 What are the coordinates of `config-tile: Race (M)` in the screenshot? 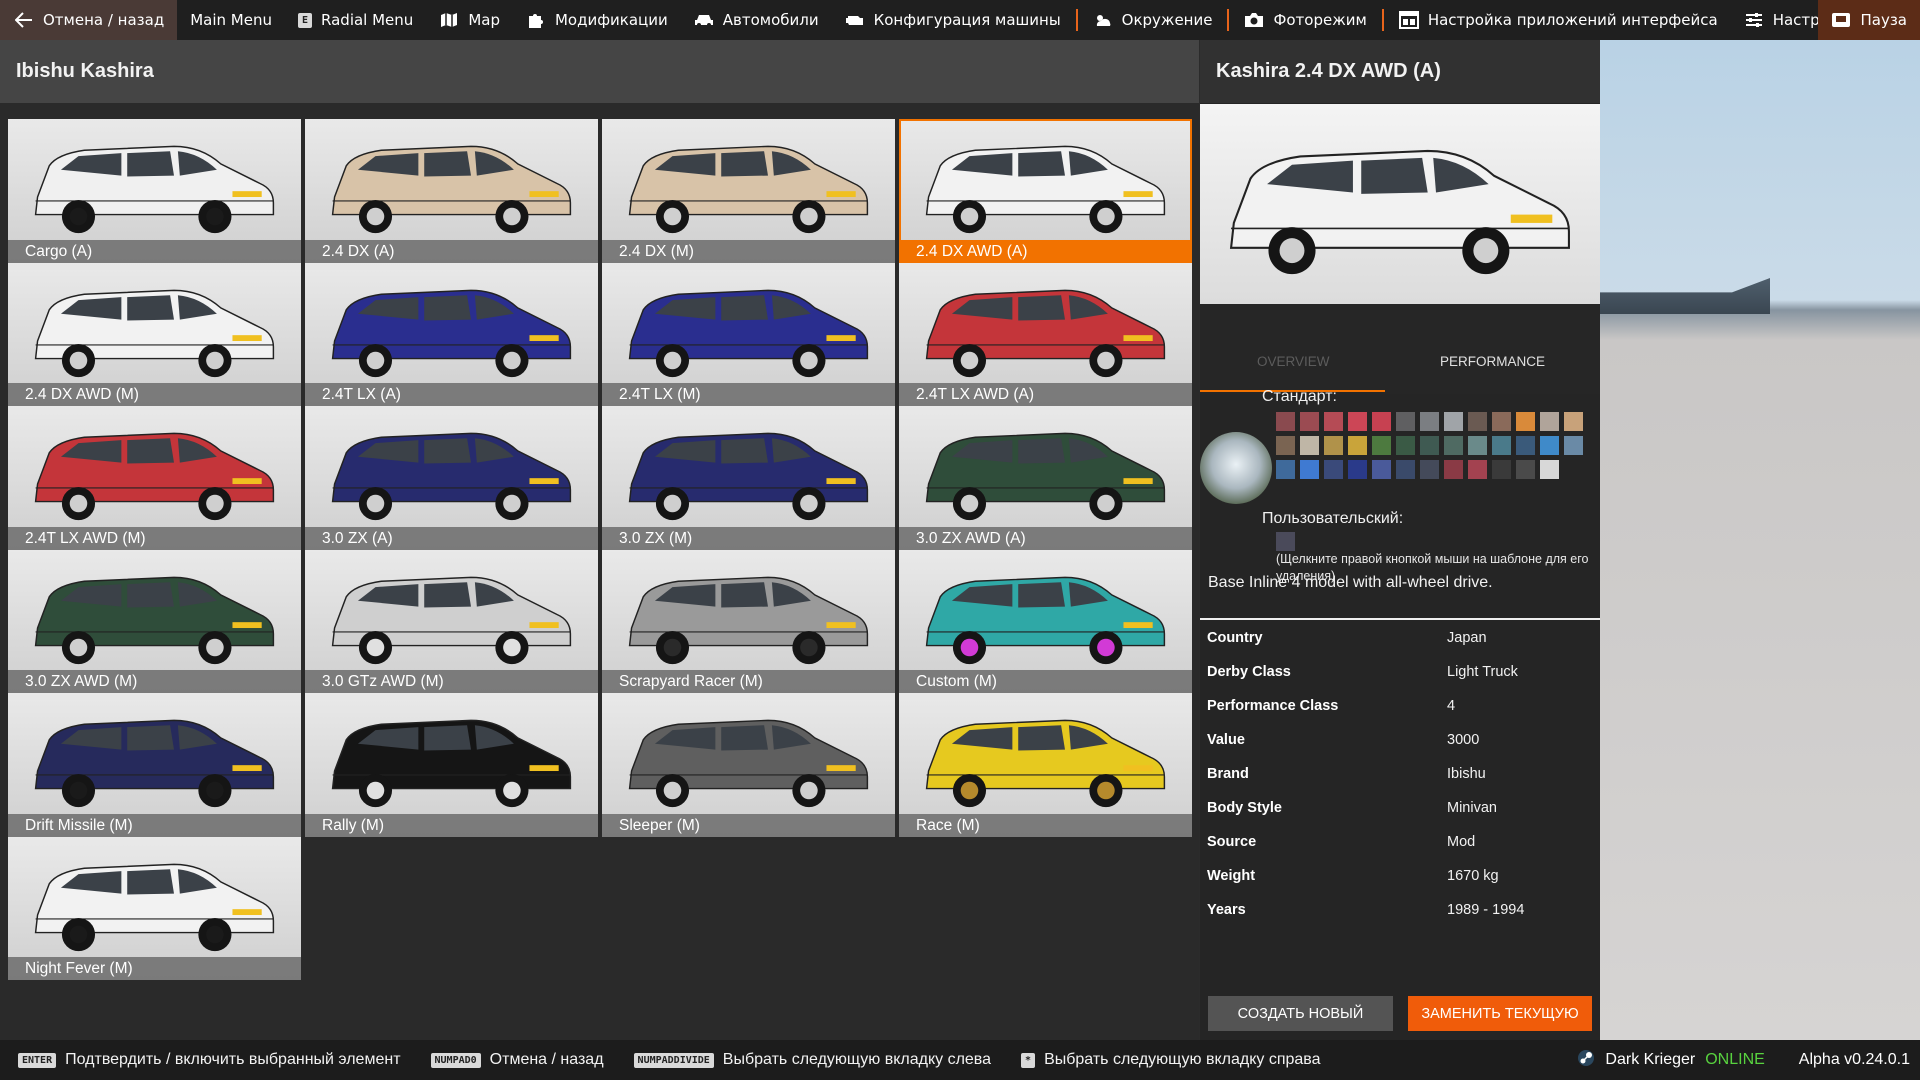 It's located at (1045, 765).